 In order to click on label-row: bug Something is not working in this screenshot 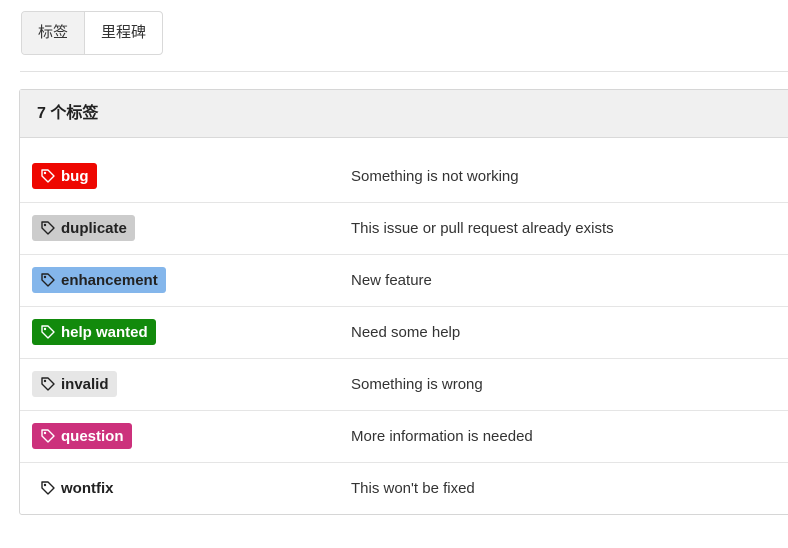, I will do `click(404, 177)`.